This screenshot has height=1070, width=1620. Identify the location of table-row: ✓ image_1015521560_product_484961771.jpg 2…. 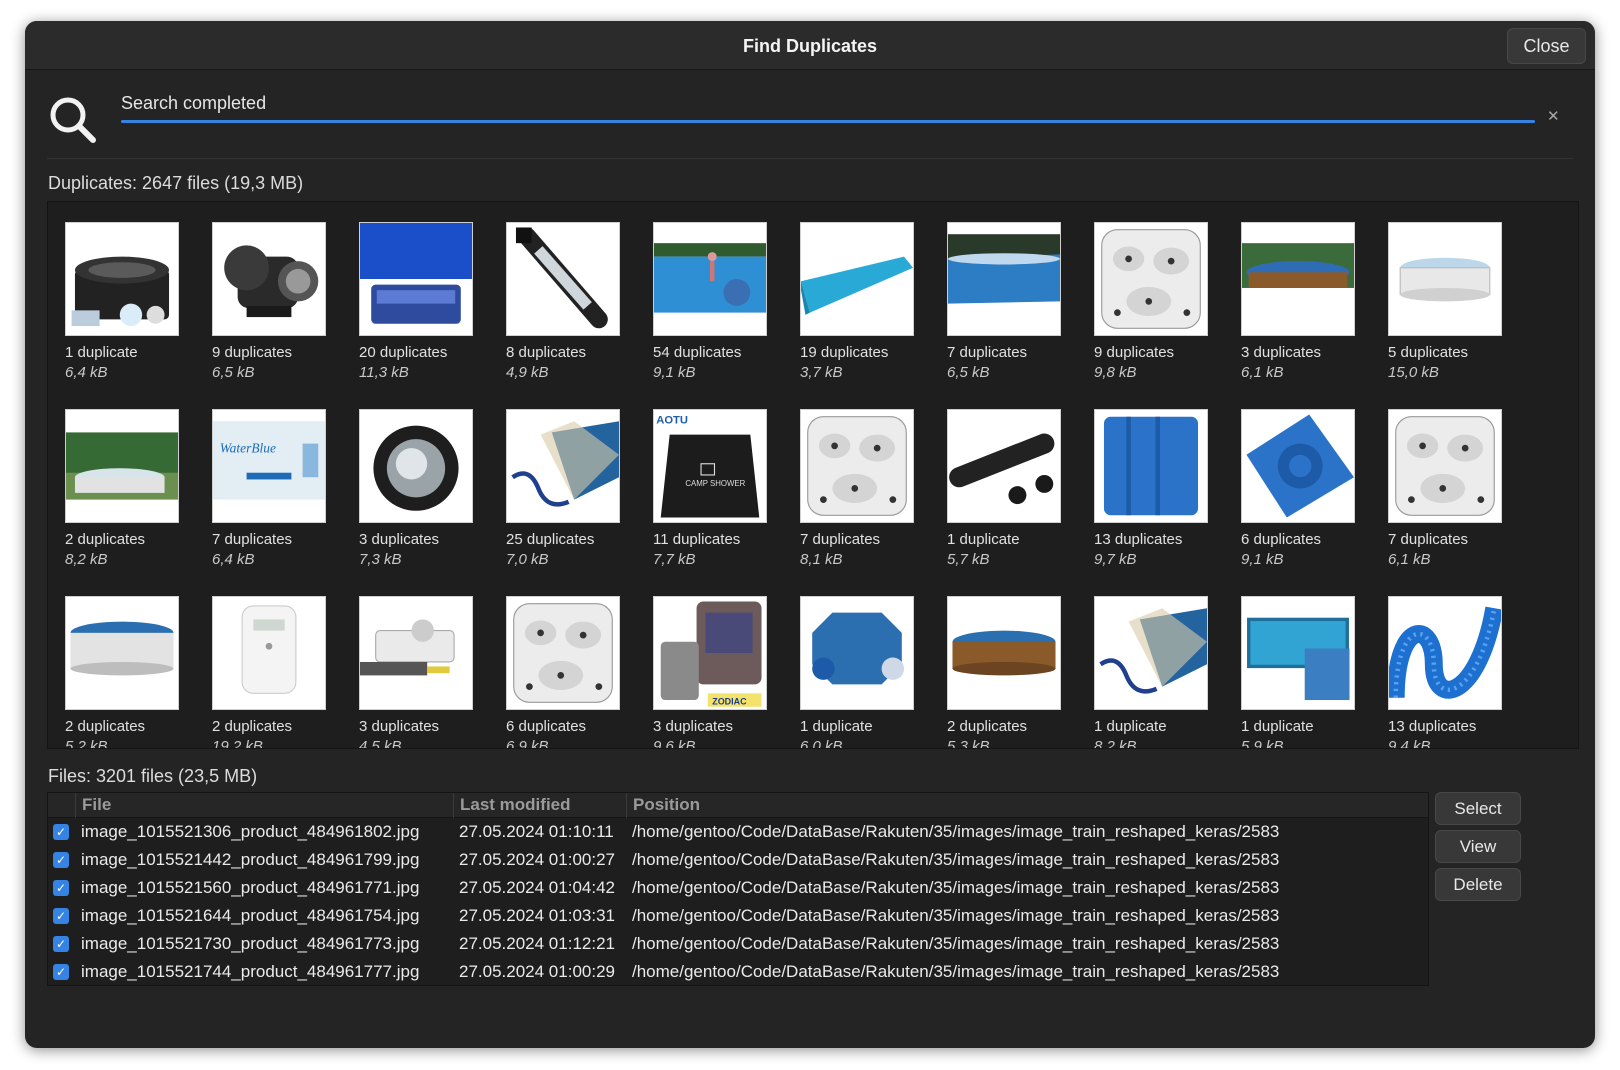
(738, 889).